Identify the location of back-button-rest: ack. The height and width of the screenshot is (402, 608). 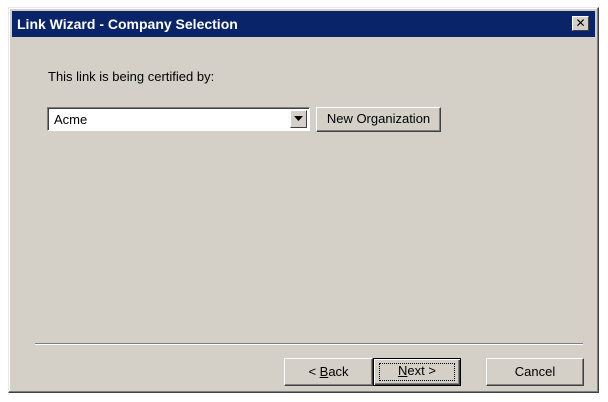
(338, 371).